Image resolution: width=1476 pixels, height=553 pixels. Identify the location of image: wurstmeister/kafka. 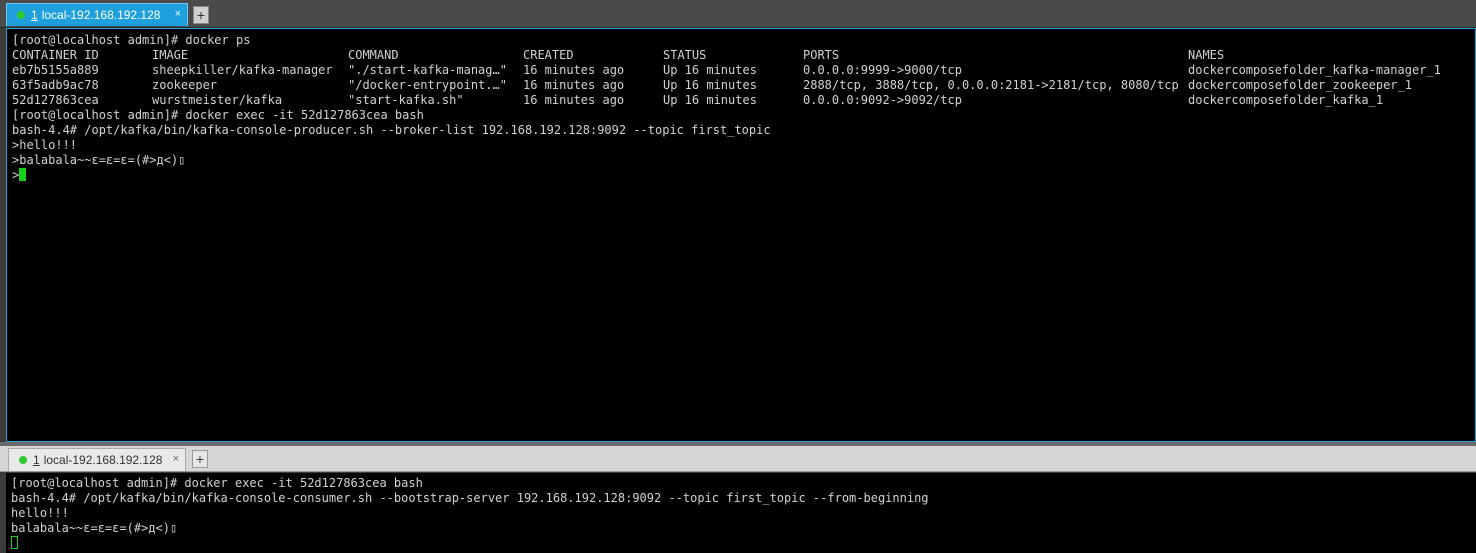
(217, 100).